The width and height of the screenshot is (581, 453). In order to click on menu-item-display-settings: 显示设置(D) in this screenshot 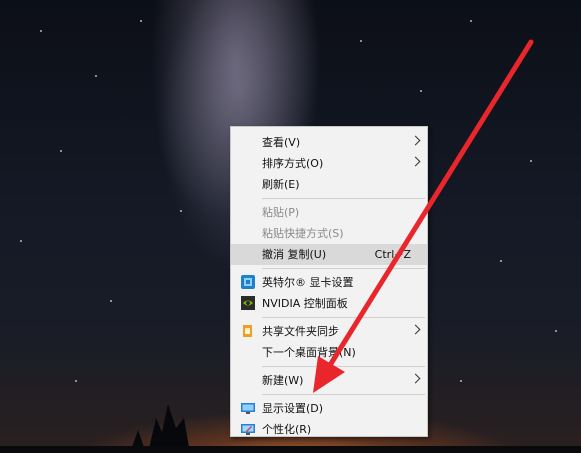, I will do `click(329, 408)`.